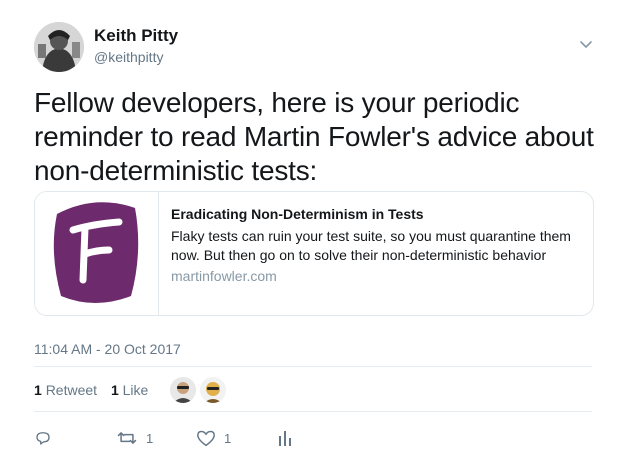  Describe the element at coordinates (313, 366) in the screenshot. I see `divider-top` at that location.